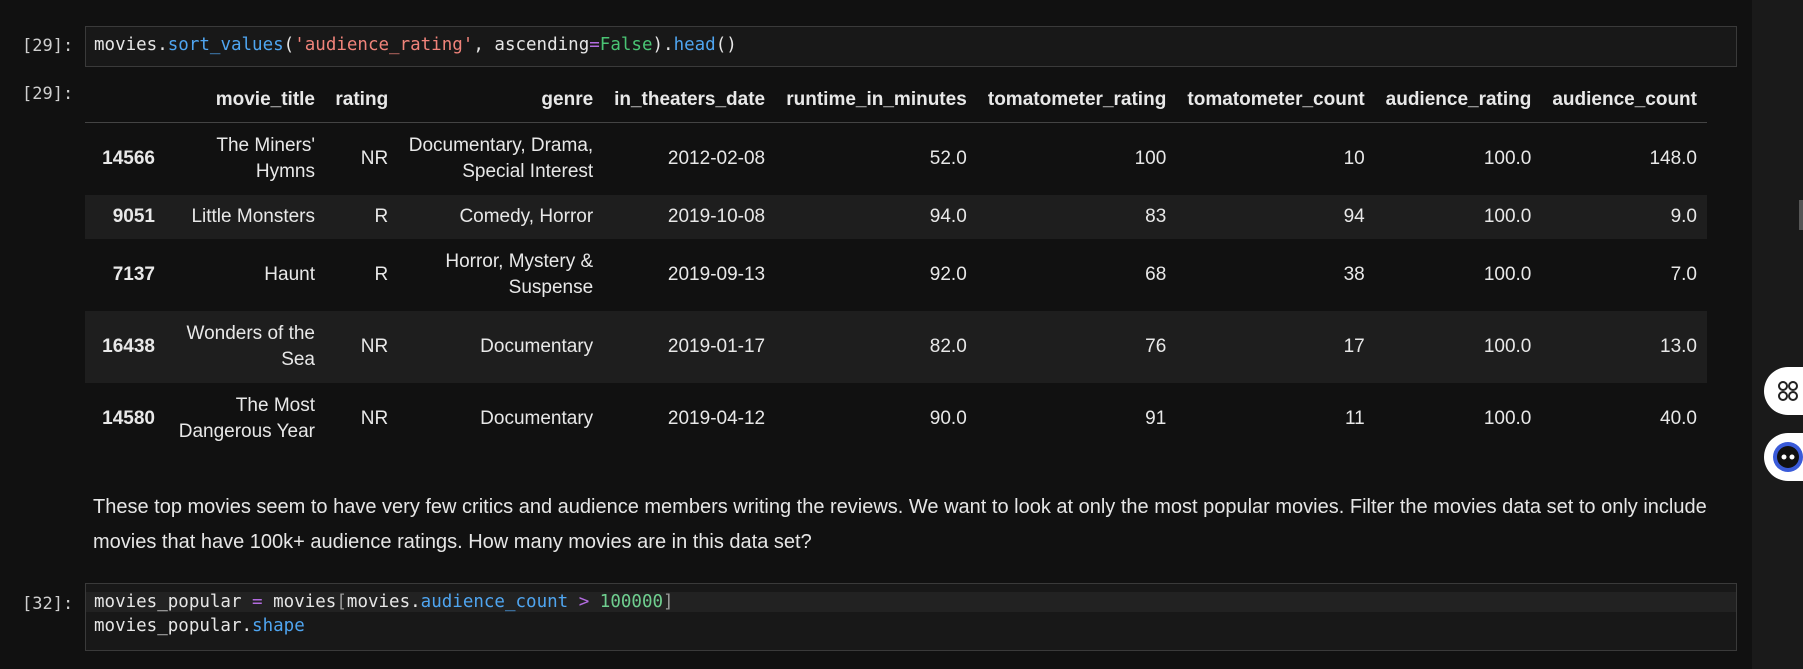 The height and width of the screenshot is (669, 1803). What do you see at coordinates (133, 274) in the screenshot?
I see `row-index: 7137` at bounding box center [133, 274].